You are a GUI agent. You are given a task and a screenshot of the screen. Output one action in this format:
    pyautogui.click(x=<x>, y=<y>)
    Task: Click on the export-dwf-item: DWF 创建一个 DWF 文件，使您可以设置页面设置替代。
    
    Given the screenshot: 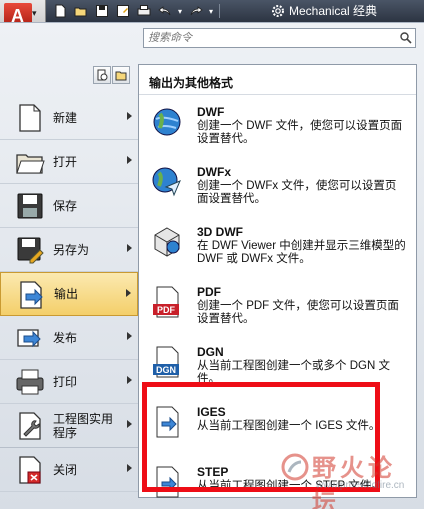 What is the action you would take?
    pyautogui.click(x=277, y=125)
    